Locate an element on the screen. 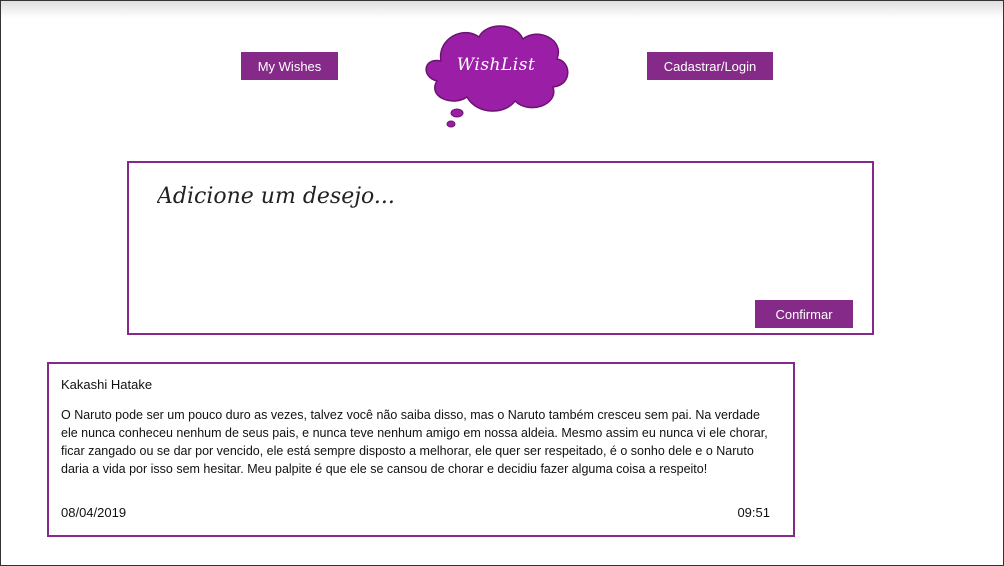 The height and width of the screenshot is (566, 1004). post-time: 09:51 is located at coordinates (753, 512).